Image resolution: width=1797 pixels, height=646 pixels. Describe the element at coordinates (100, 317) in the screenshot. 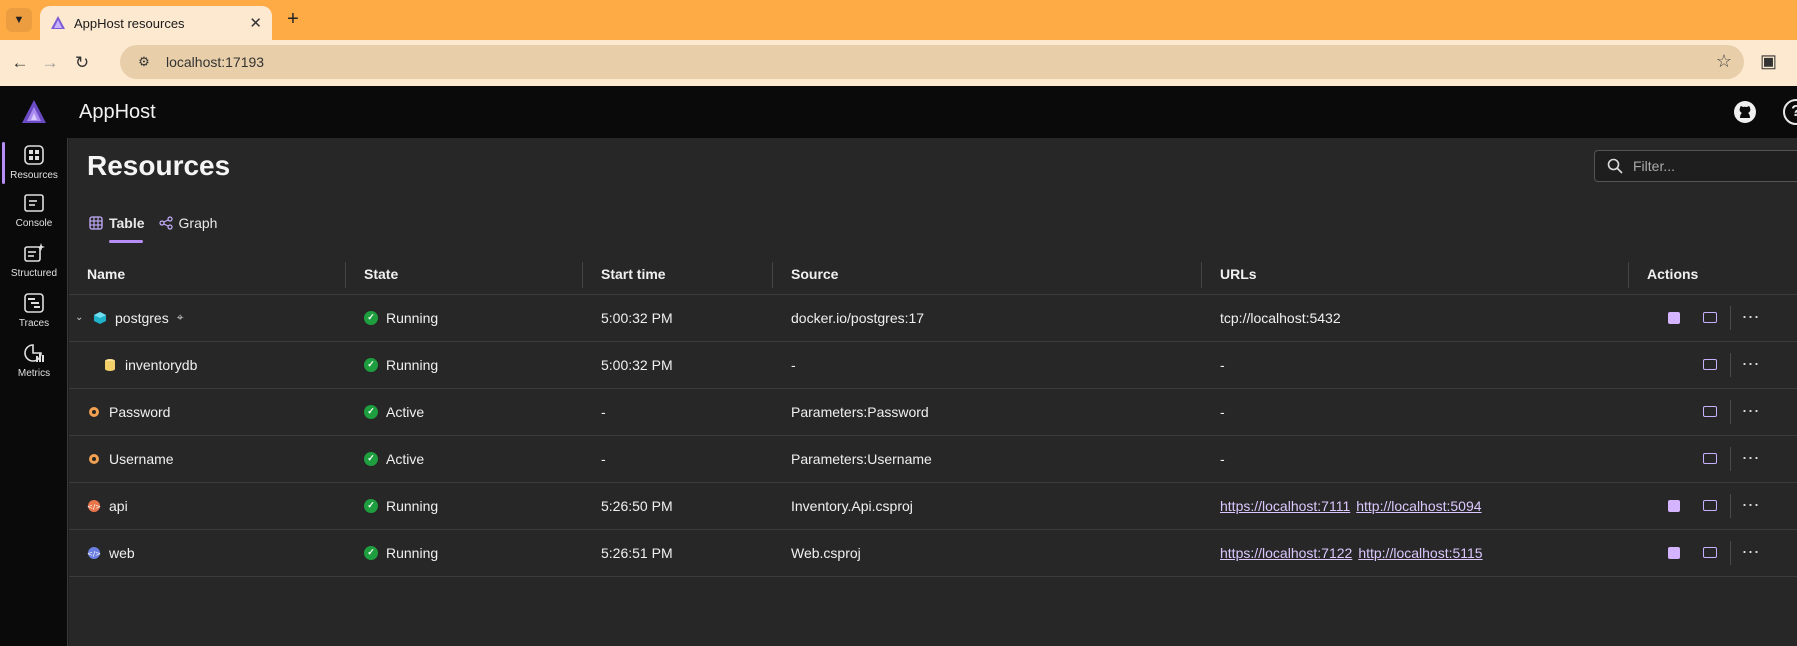

I see `container-icon` at that location.